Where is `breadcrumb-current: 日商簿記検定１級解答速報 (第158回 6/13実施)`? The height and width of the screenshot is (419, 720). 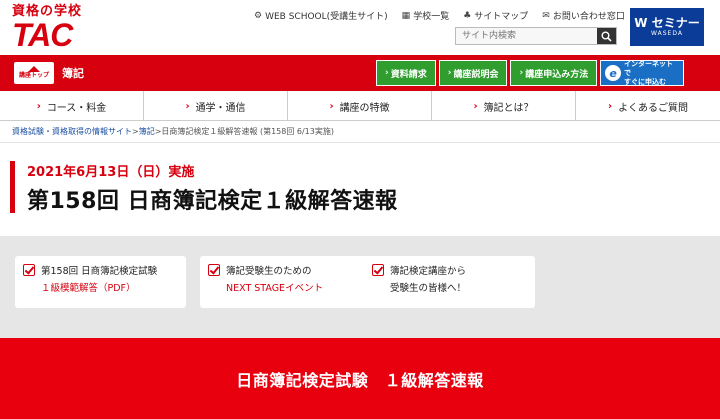 breadcrumb-current: 日商簿記検定１級解答速報 (第158回 6/13実施) is located at coordinates (247, 131).